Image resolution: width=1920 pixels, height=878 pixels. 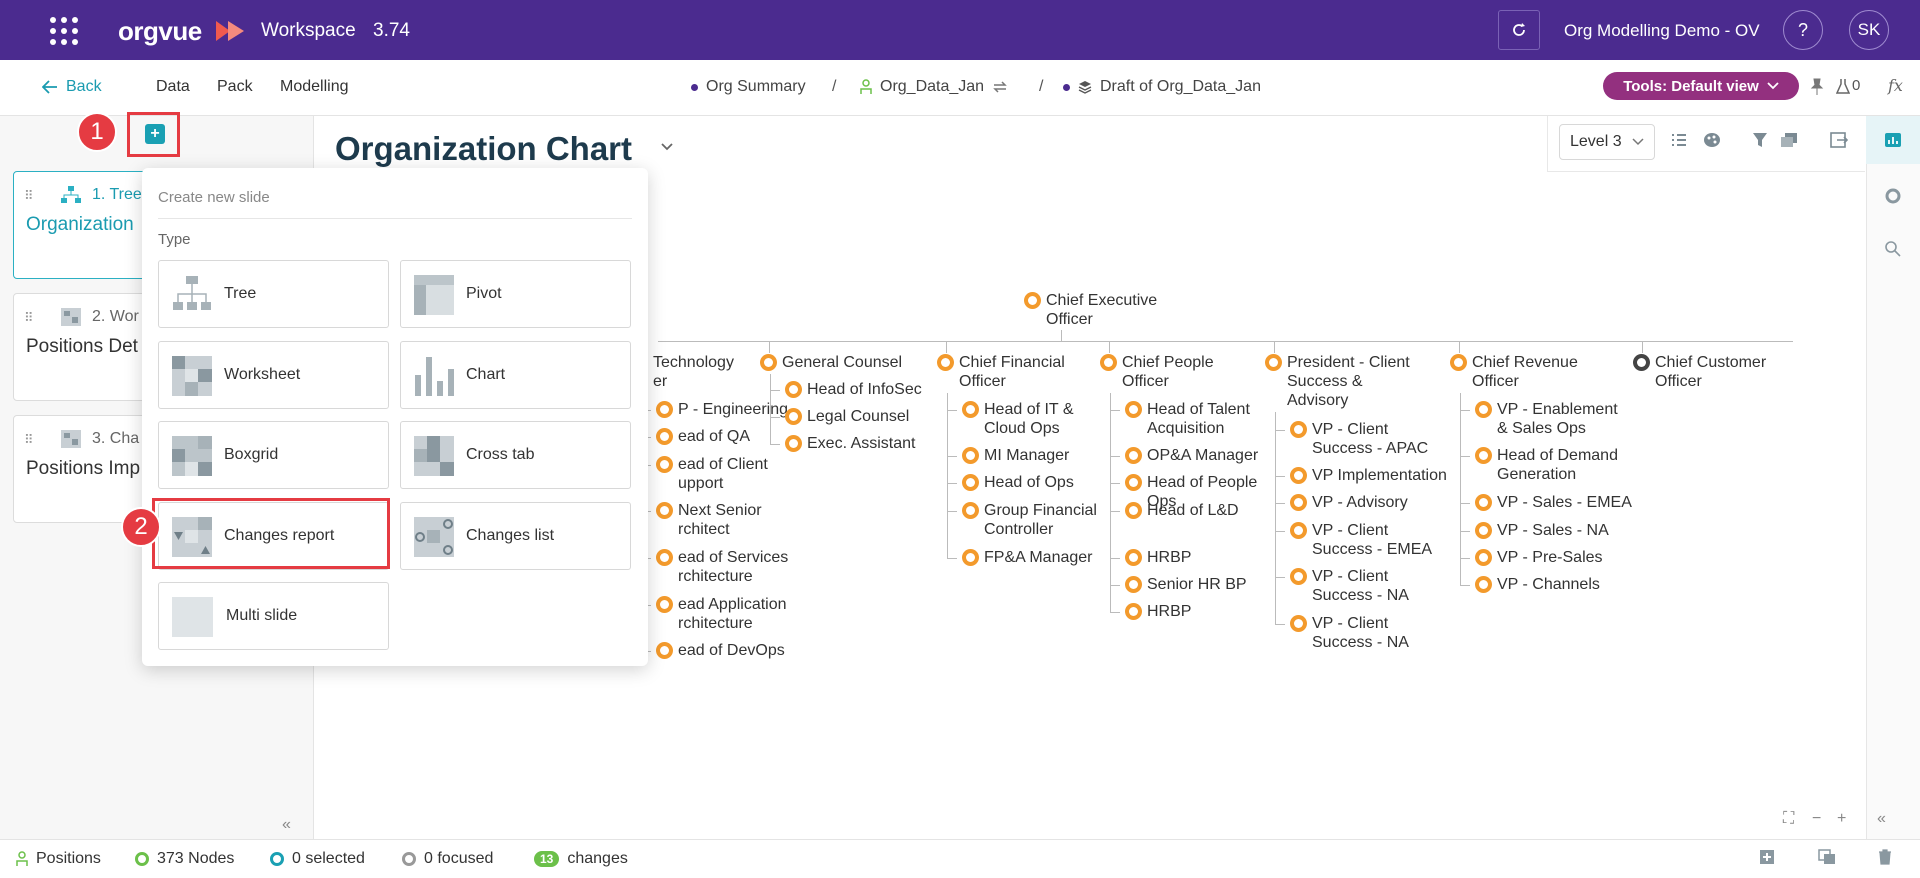 I want to click on org-child-node: Head of IT & Cloud Ops, so click(x=1018, y=419).